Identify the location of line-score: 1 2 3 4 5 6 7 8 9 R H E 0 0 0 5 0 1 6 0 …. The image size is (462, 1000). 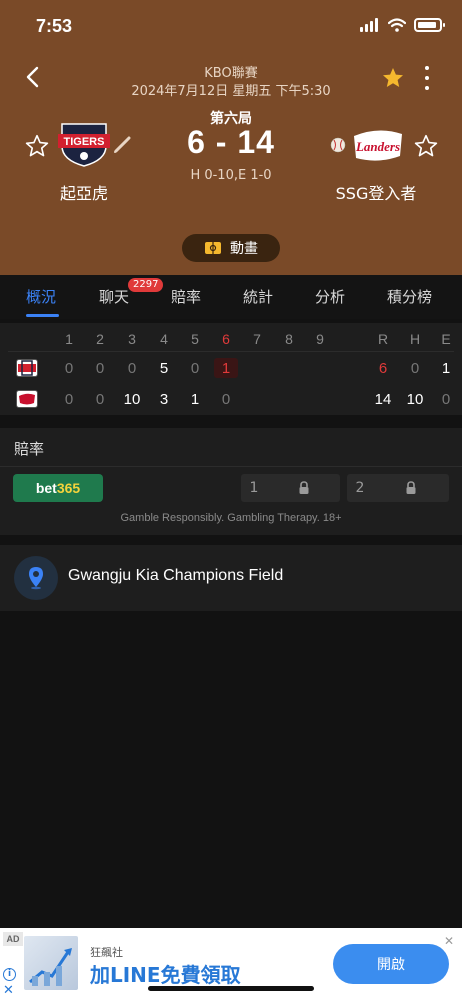
(231, 369).